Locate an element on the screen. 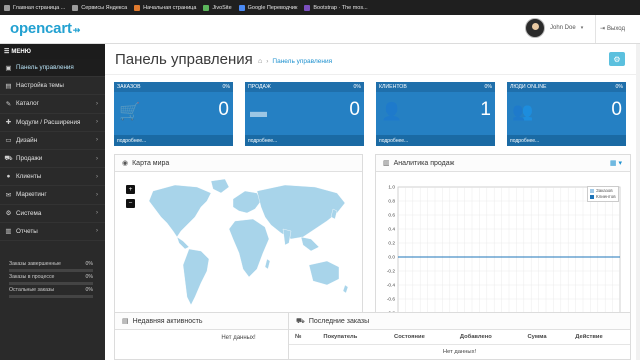 The height and width of the screenshot is (360, 640). tile-header: ЗАКАЗОВ 0% is located at coordinates (173, 87).